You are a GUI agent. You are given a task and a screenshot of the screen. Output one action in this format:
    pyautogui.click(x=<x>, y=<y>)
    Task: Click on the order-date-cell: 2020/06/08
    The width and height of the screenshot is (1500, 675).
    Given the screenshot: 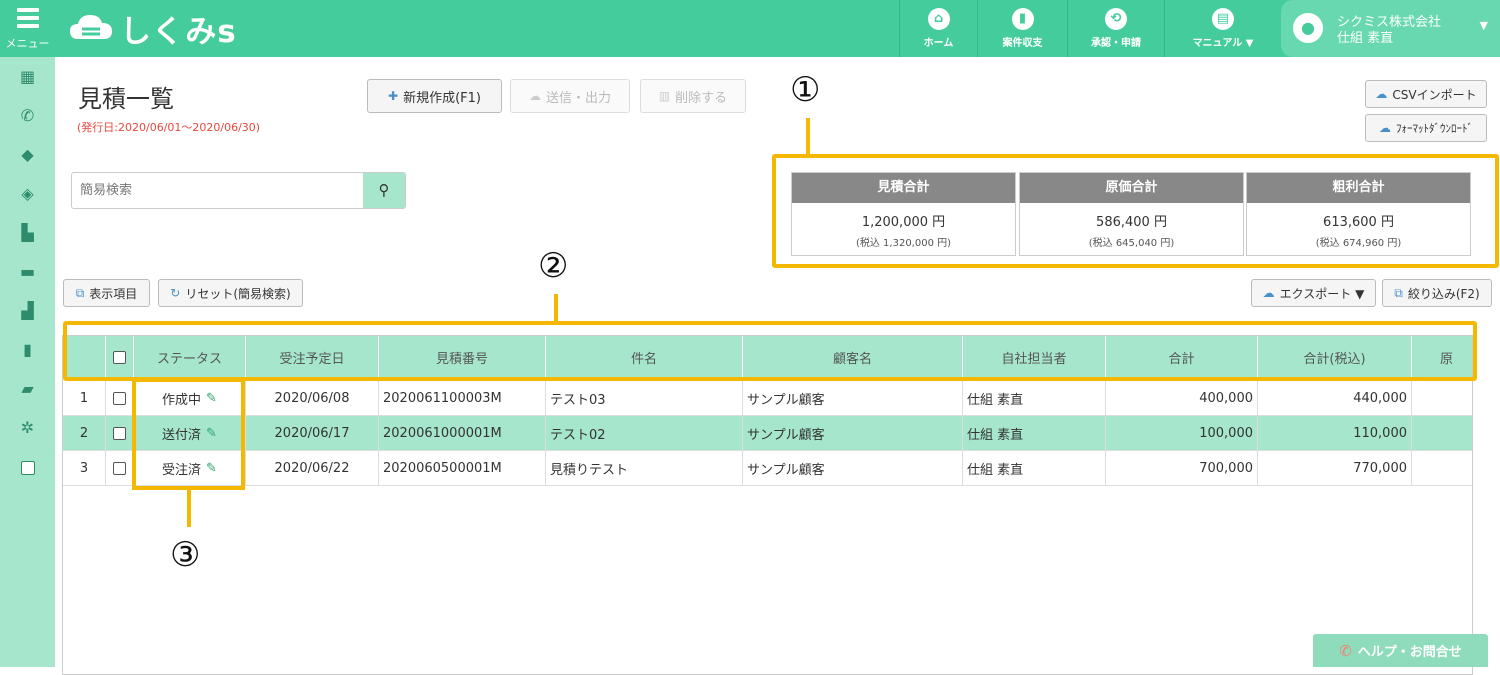 What is the action you would take?
    pyautogui.click(x=312, y=398)
    